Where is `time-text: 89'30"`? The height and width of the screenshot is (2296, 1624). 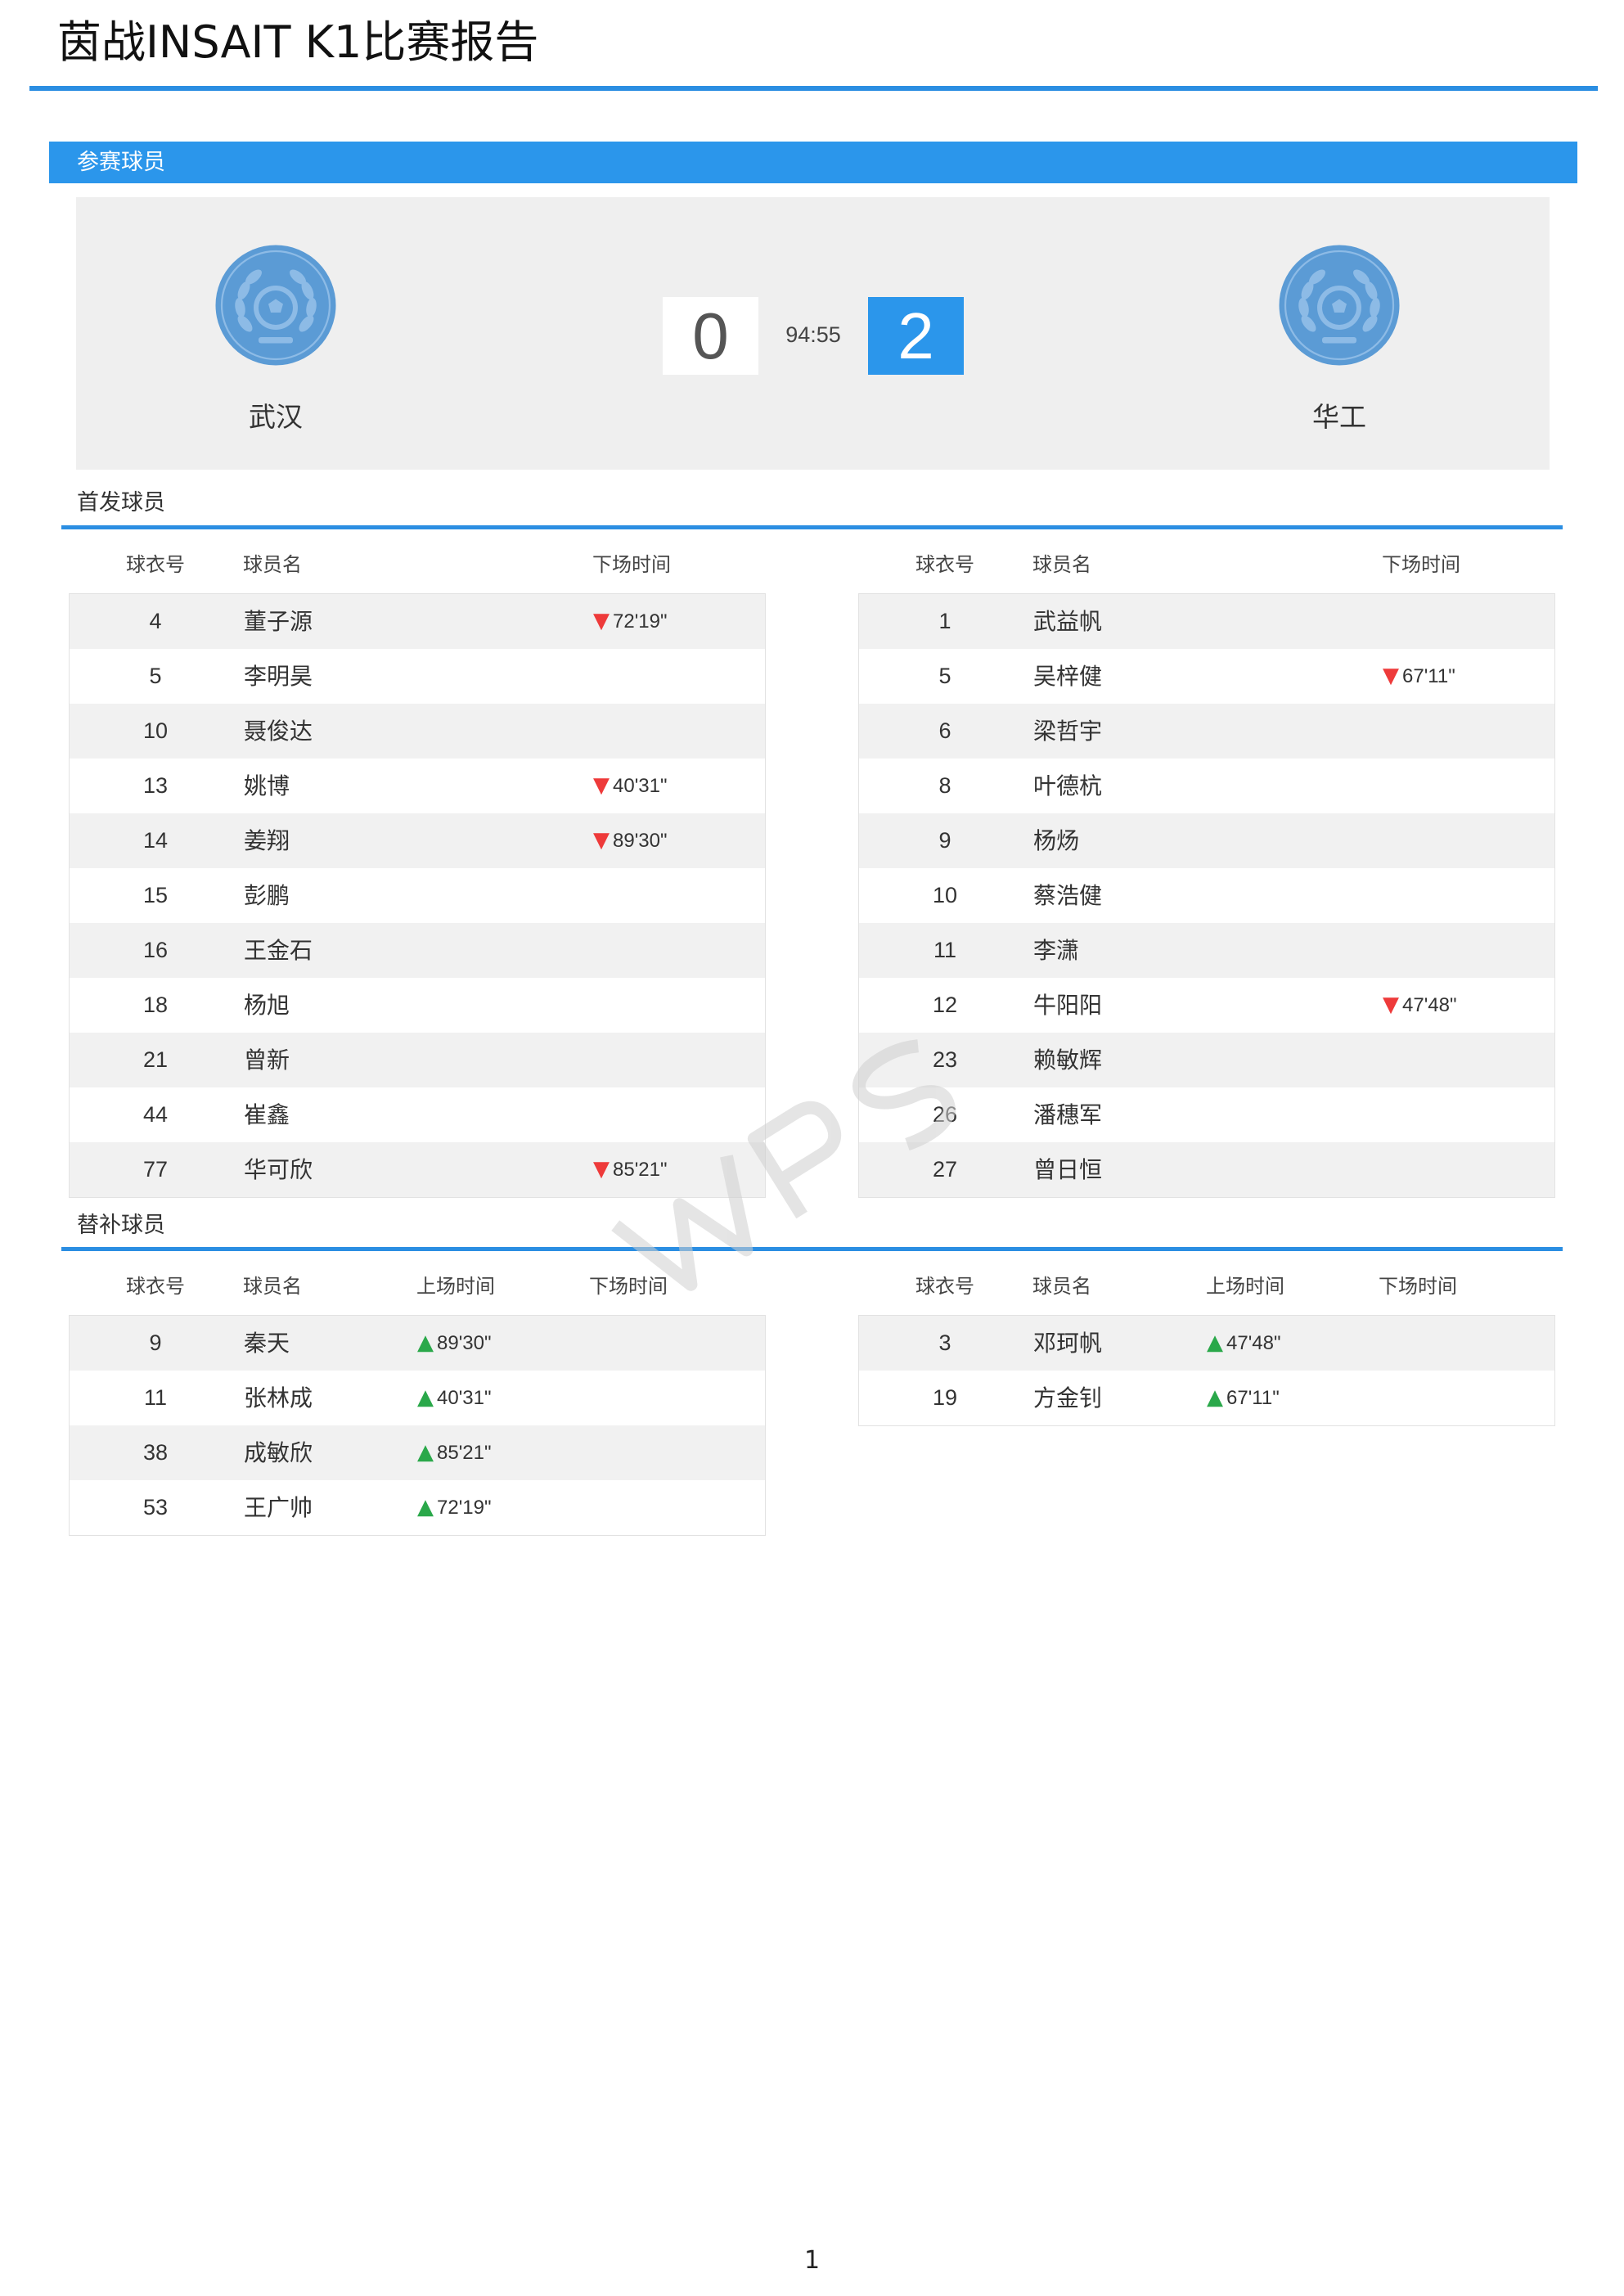 time-text: 89'30" is located at coordinates (465, 1343).